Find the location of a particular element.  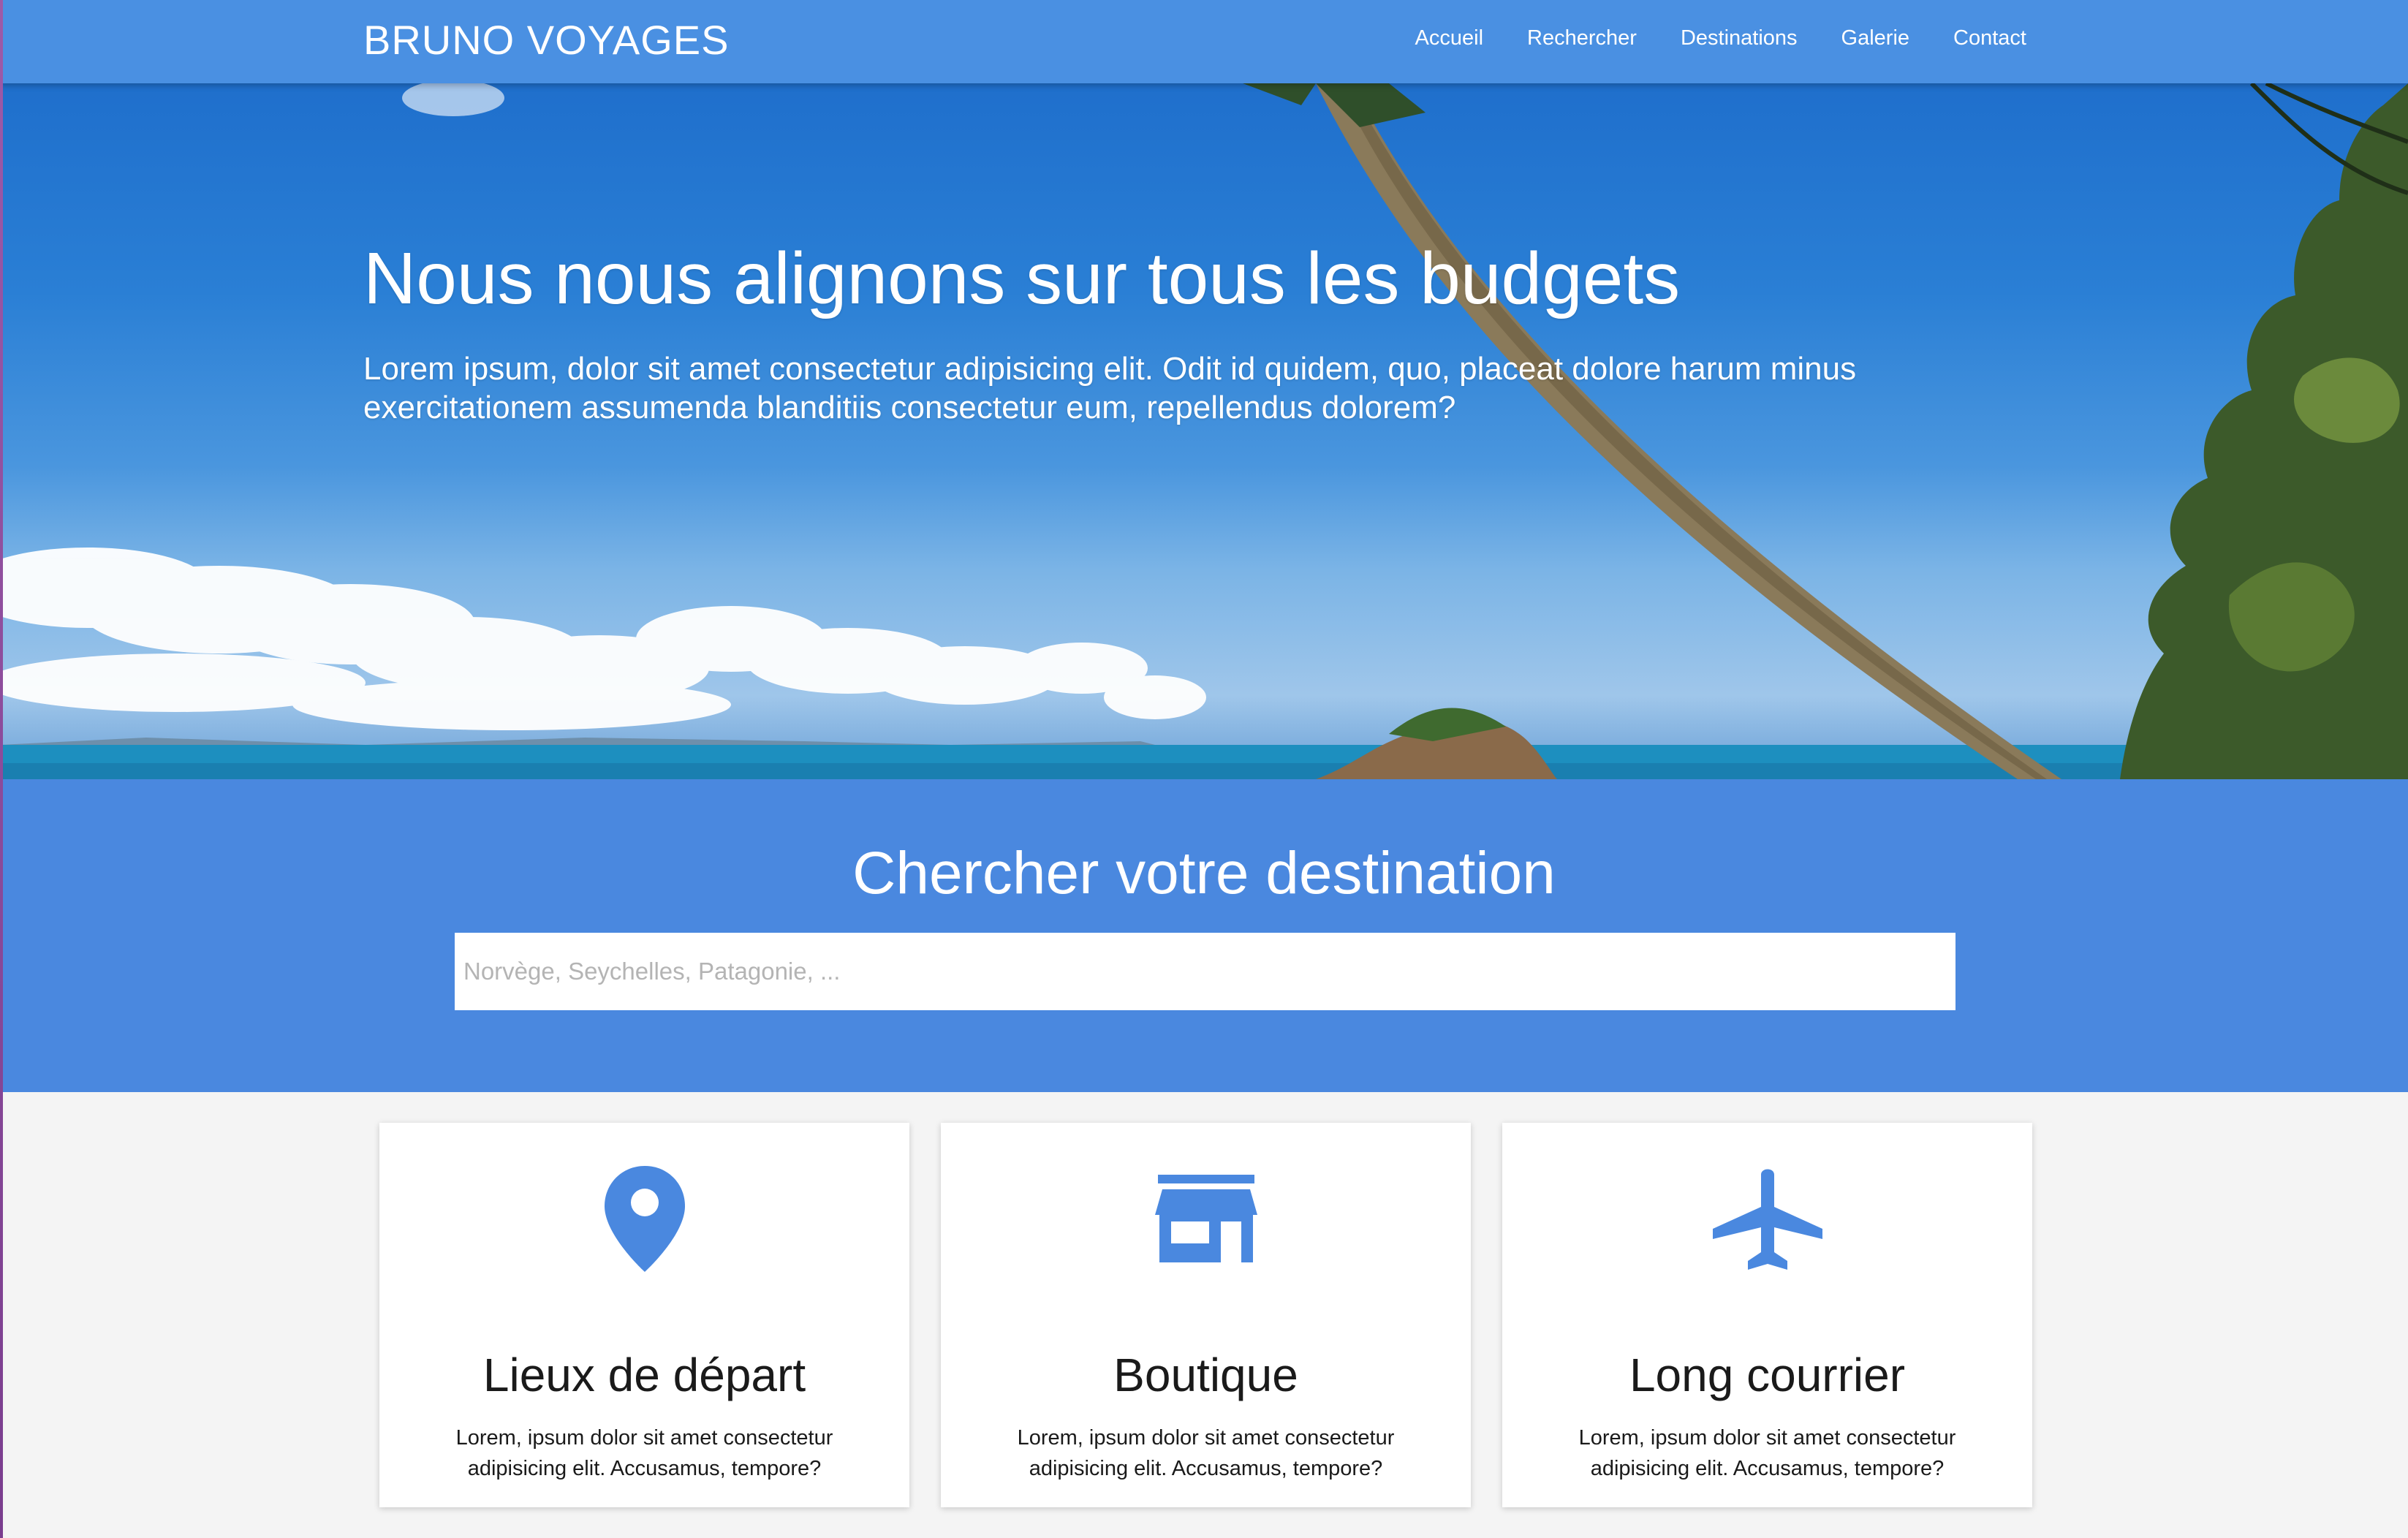

window-edge is located at coordinates (2, 769).